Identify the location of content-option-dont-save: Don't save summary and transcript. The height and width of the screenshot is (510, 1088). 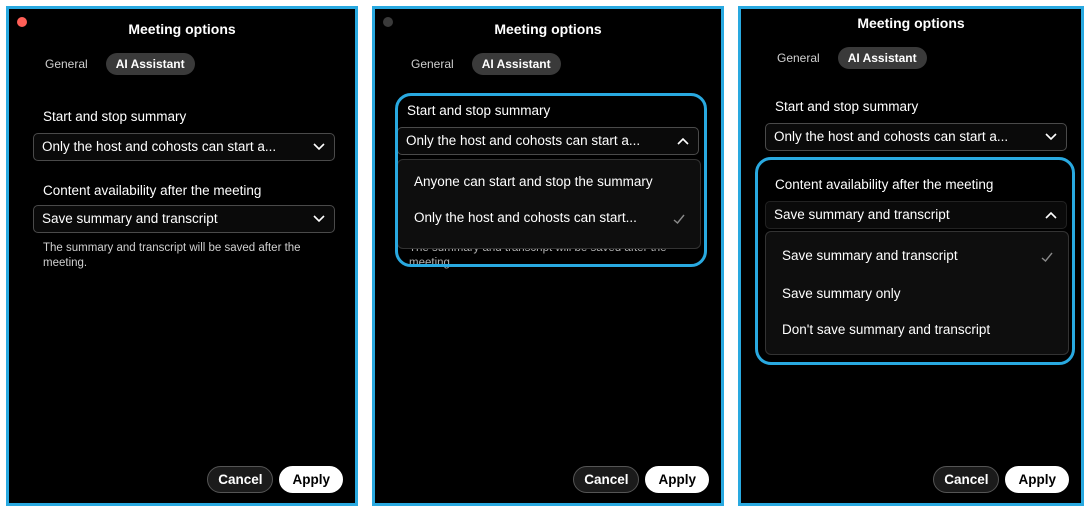
(886, 329).